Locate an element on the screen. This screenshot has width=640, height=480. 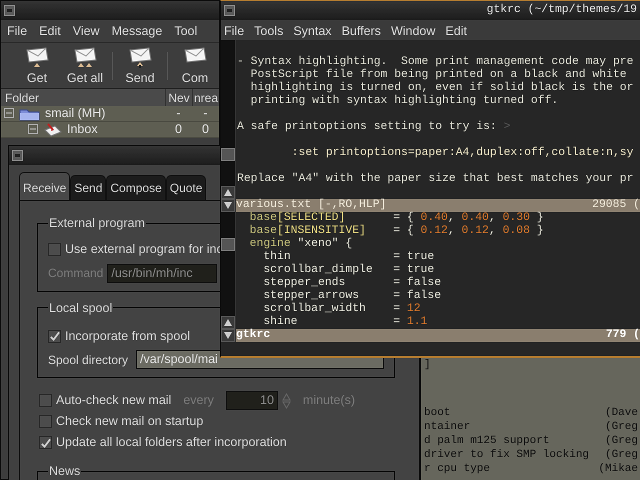
group-title: External program is located at coordinates (97, 223).